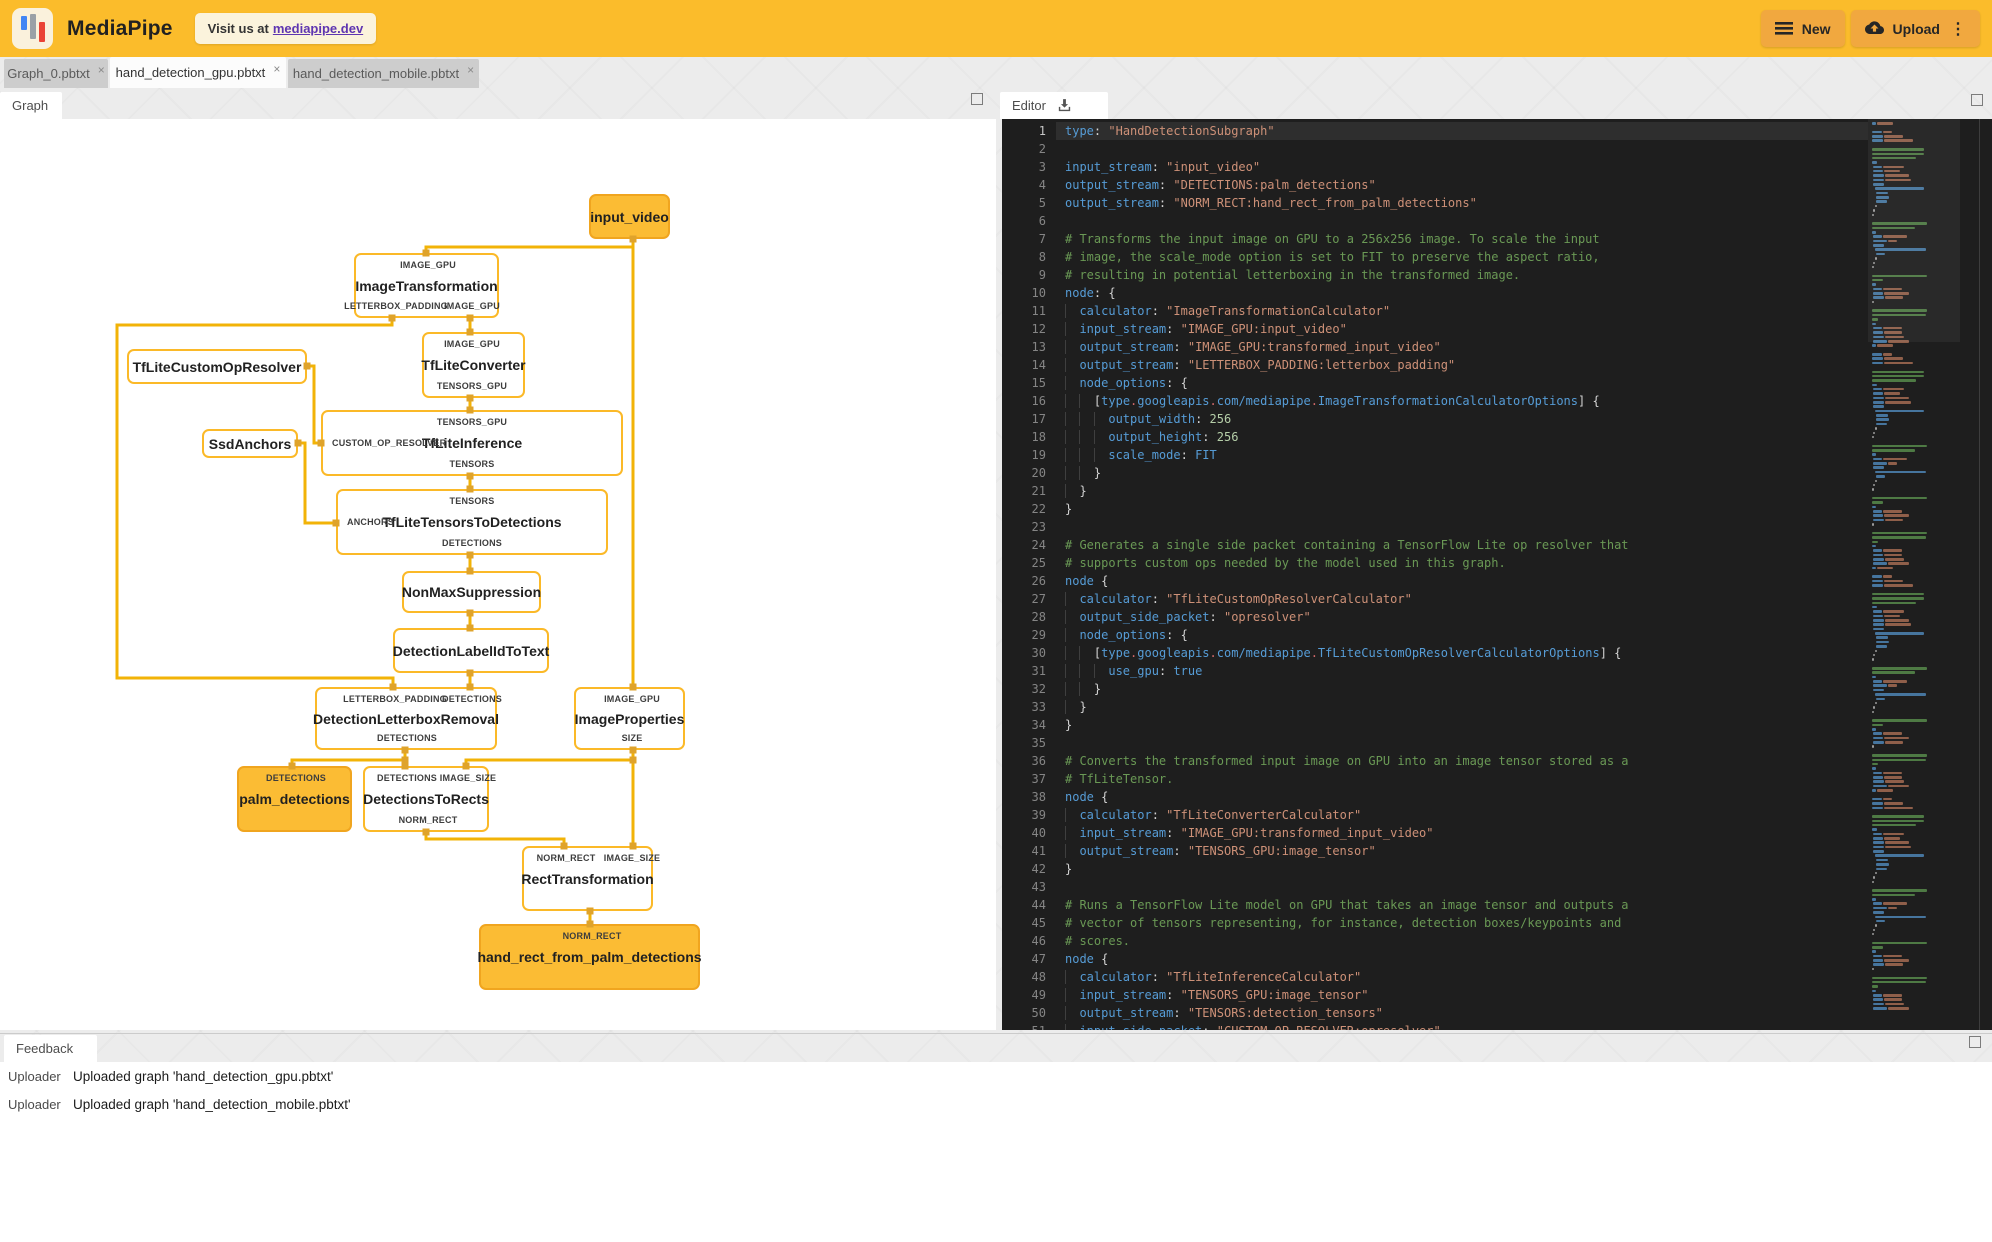 The image size is (1992, 1242). Describe the element at coordinates (1059, 707) in the screenshot. I see `code-line-33: 33 }` at that location.